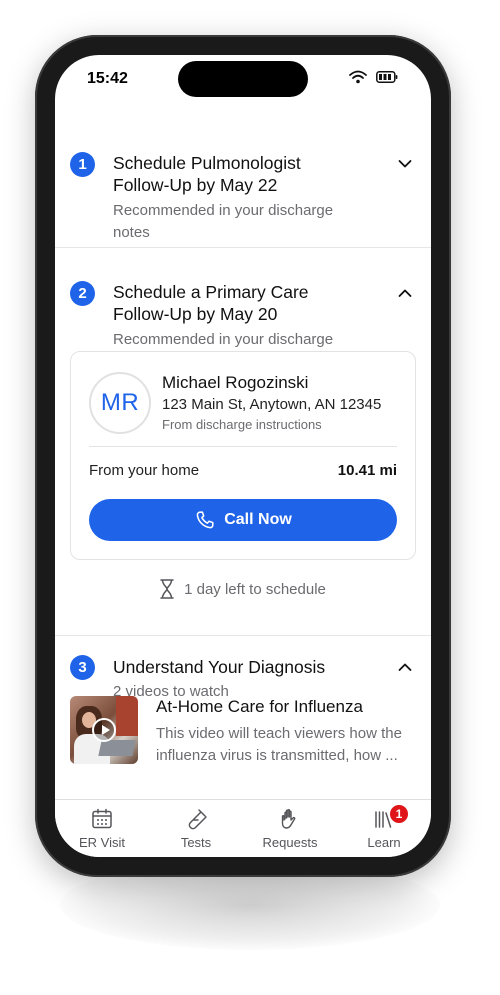 This screenshot has height=995, width=500. Describe the element at coordinates (272, 404) in the screenshot. I see `provider-address: 123 Main St, Anytown, AN 12345` at that location.